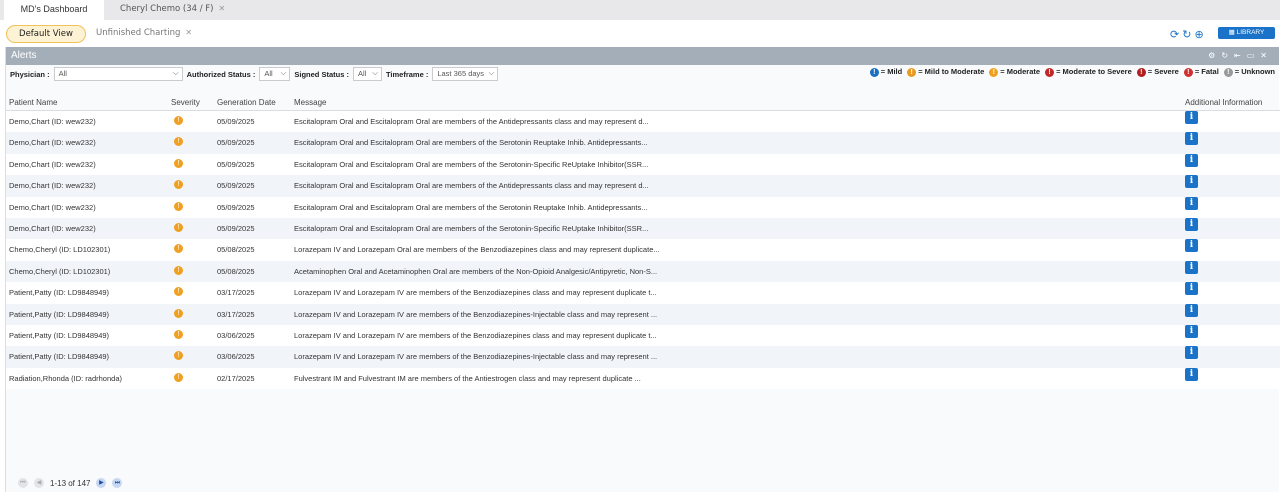 This screenshot has width=1280, height=494. What do you see at coordinates (1176, 35) in the screenshot?
I see `sync-icon: ⟳` at bounding box center [1176, 35].